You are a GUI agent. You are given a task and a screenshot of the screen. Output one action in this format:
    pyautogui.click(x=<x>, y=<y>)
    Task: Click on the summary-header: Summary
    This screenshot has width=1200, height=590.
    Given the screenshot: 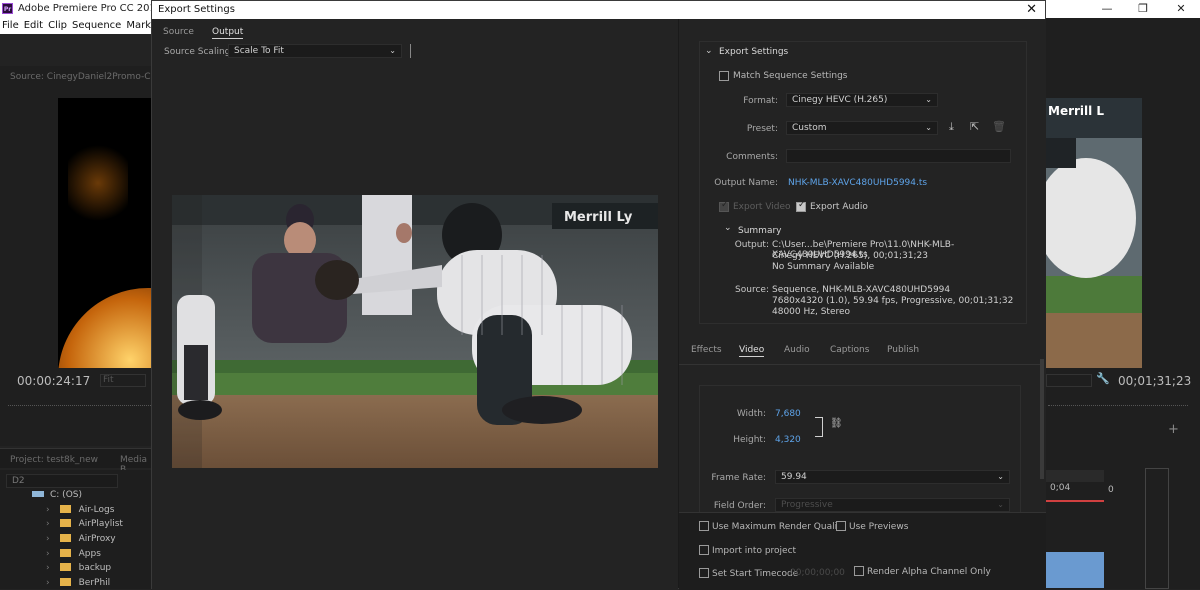 What is the action you would take?
    pyautogui.click(x=760, y=231)
    